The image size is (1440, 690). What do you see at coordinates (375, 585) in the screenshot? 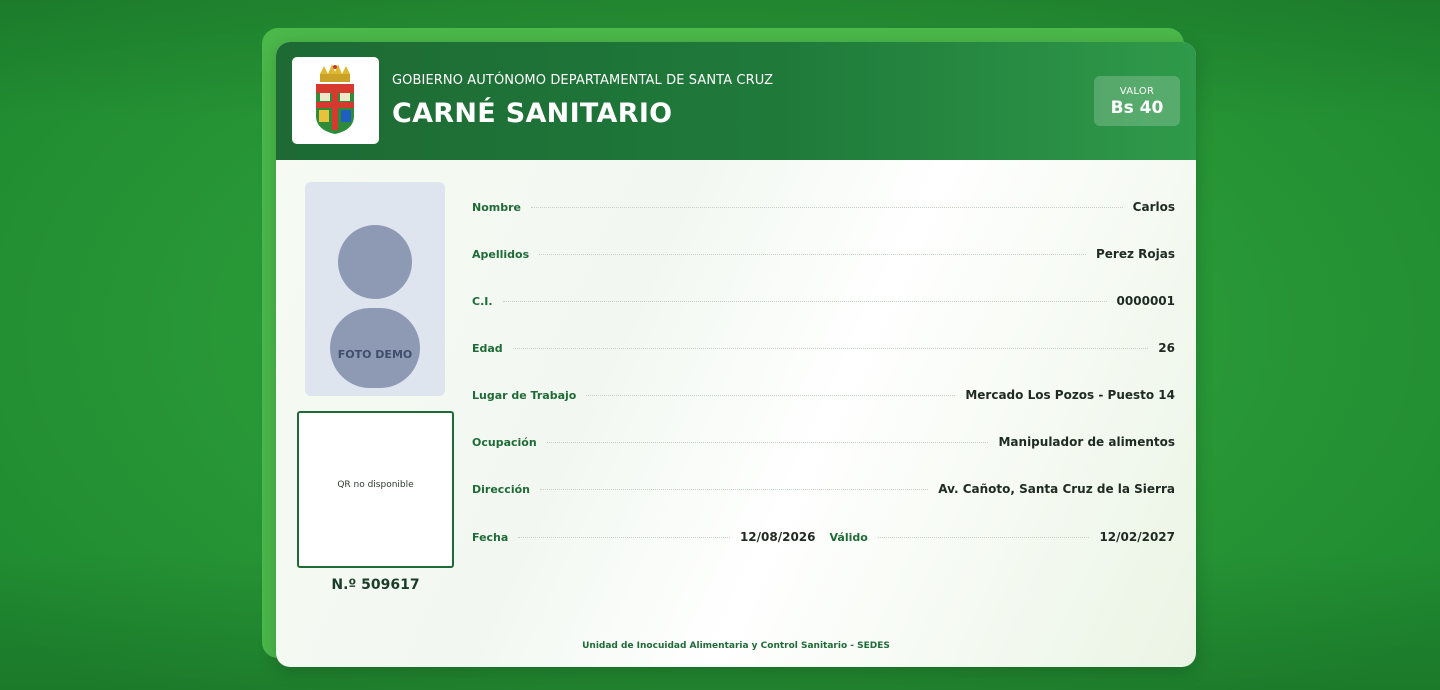
I see `card-number: N.º 509617` at bounding box center [375, 585].